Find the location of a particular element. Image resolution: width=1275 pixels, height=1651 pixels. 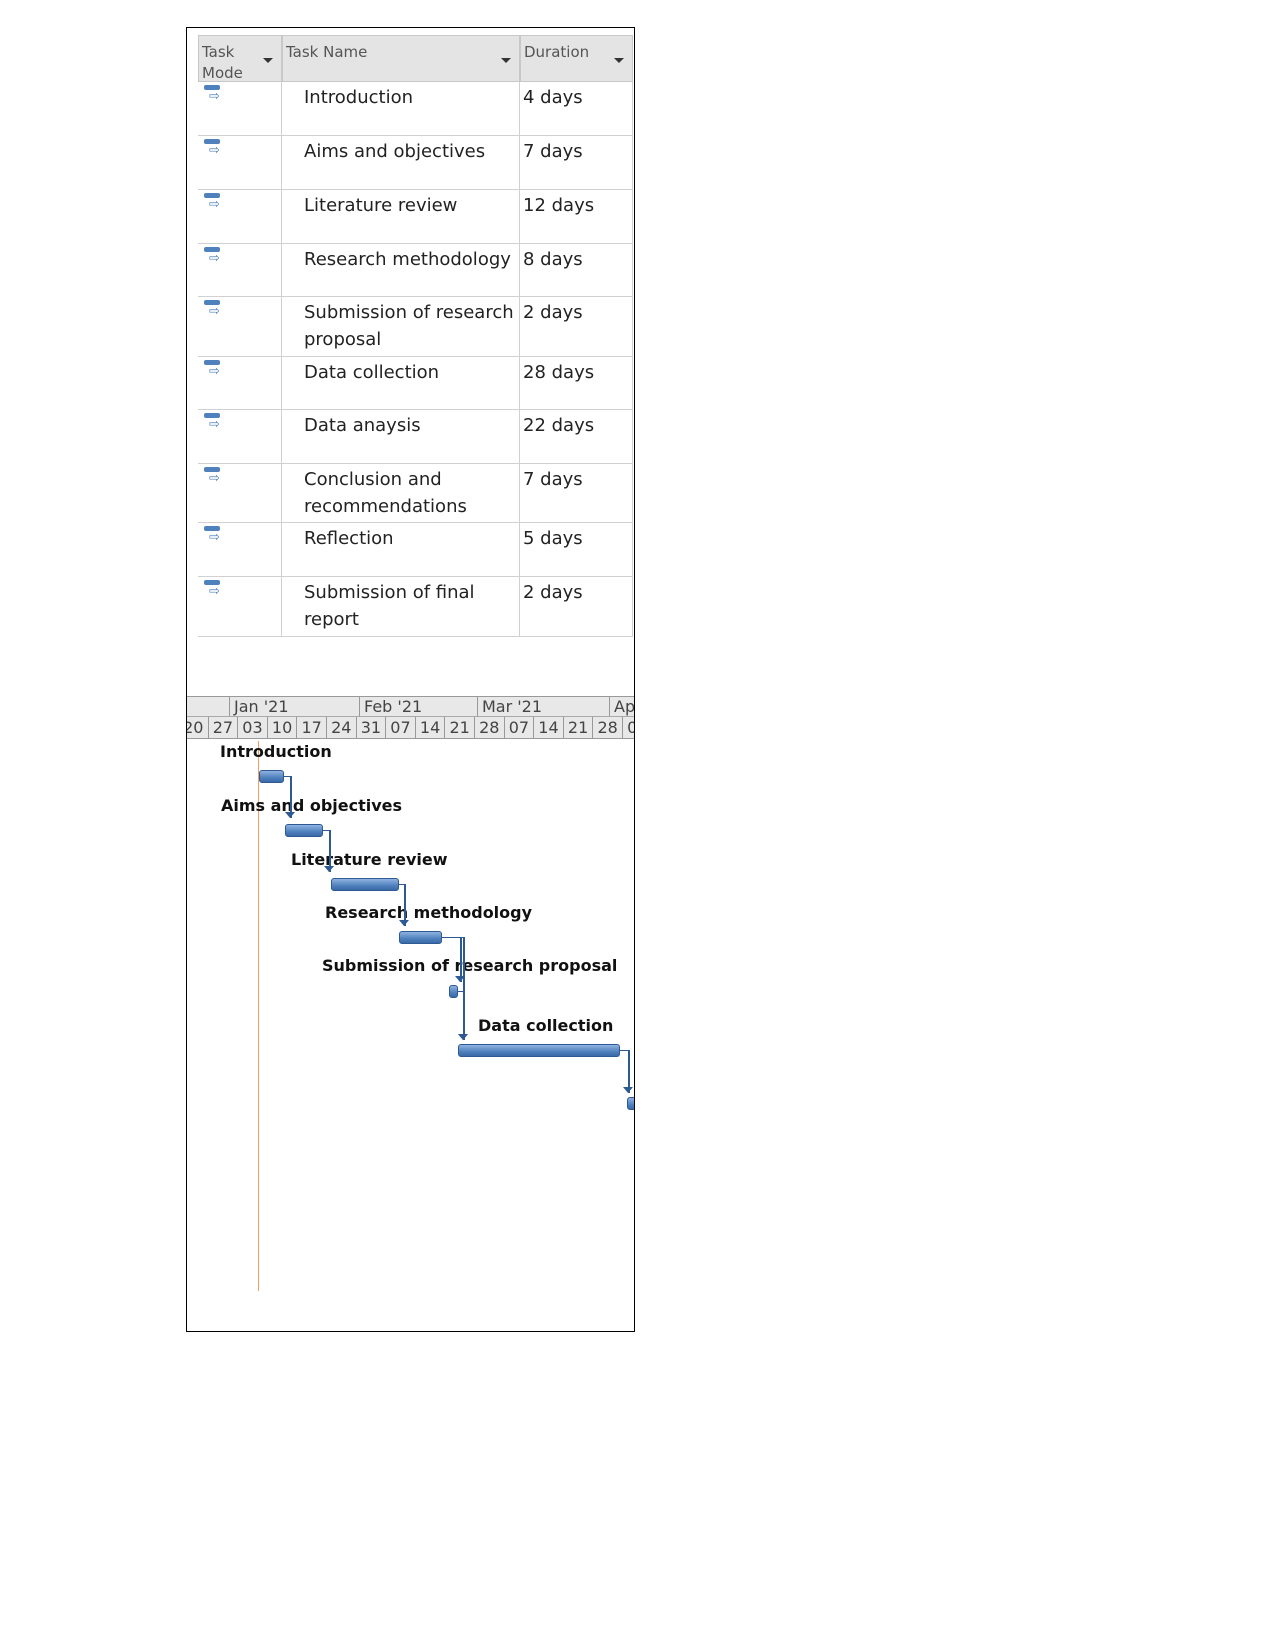

timescale-month is located at coordinates (208, 706).